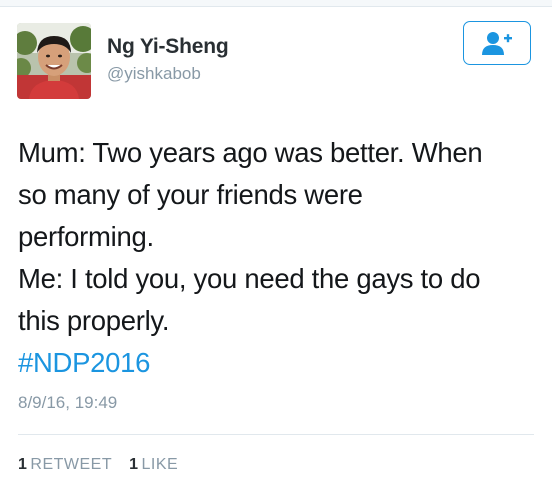 This screenshot has width=552, height=499. I want to click on retweet-label: RETWEET, so click(71, 464).